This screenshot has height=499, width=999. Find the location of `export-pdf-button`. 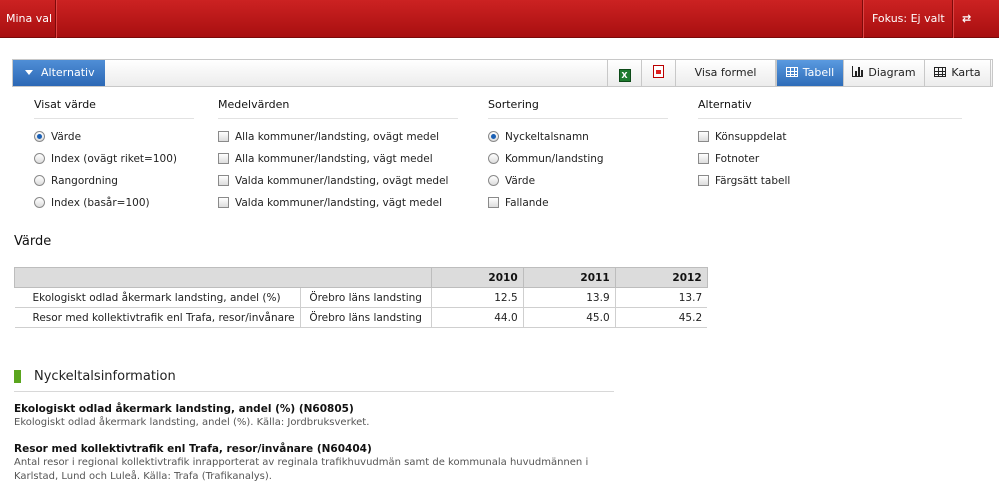

export-pdf-button is located at coordinates (658, 73).